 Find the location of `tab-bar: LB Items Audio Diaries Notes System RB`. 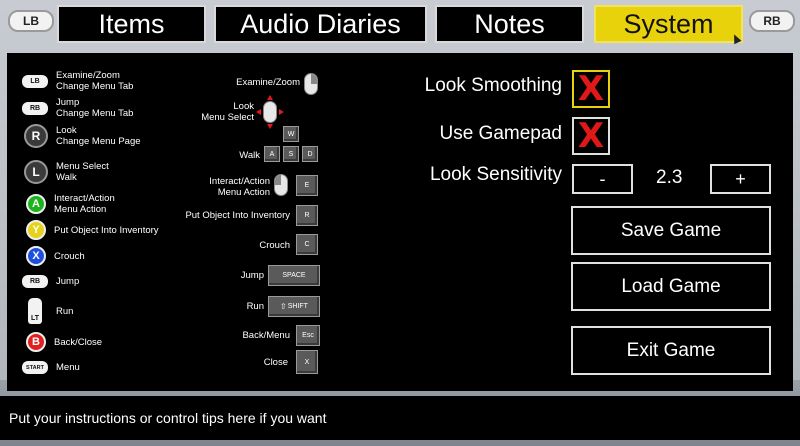

tab-bar: LB Items Audio Diaries Notes System RB is located at coordinates (400, 23).